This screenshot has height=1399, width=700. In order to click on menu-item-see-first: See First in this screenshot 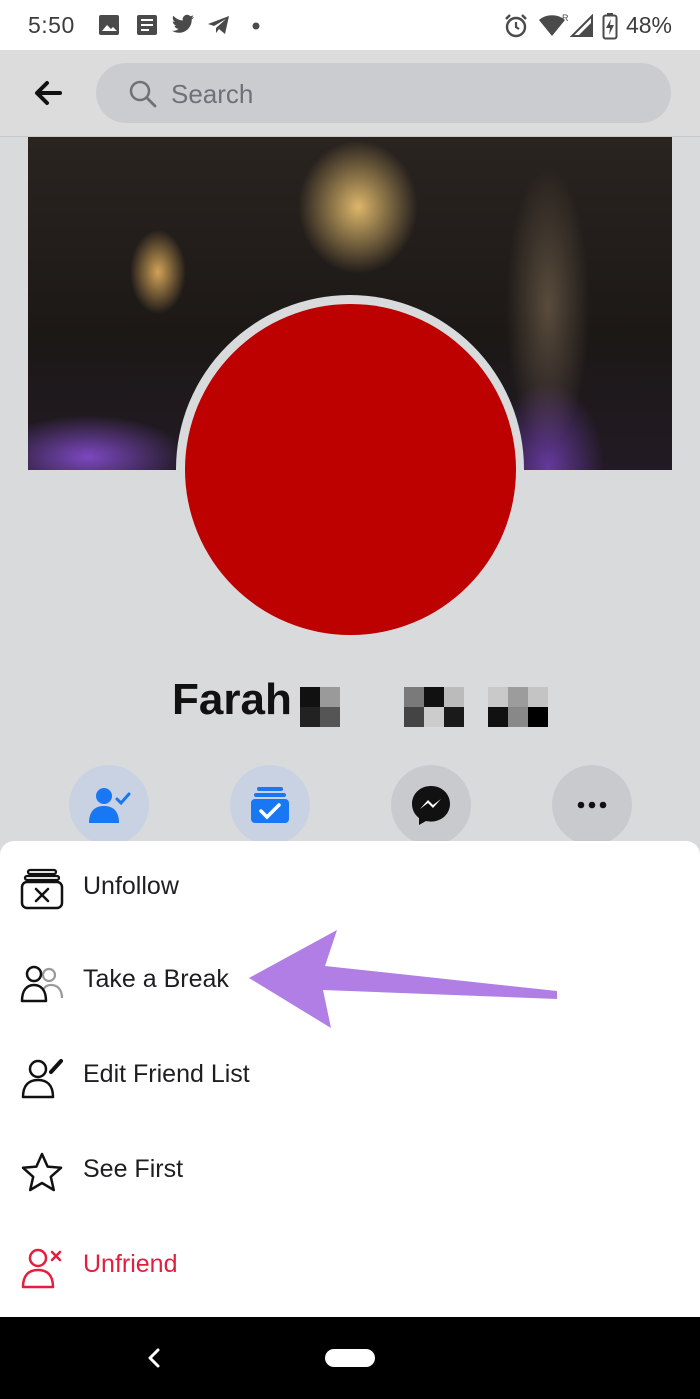, I will do `click(350, 1172)`.